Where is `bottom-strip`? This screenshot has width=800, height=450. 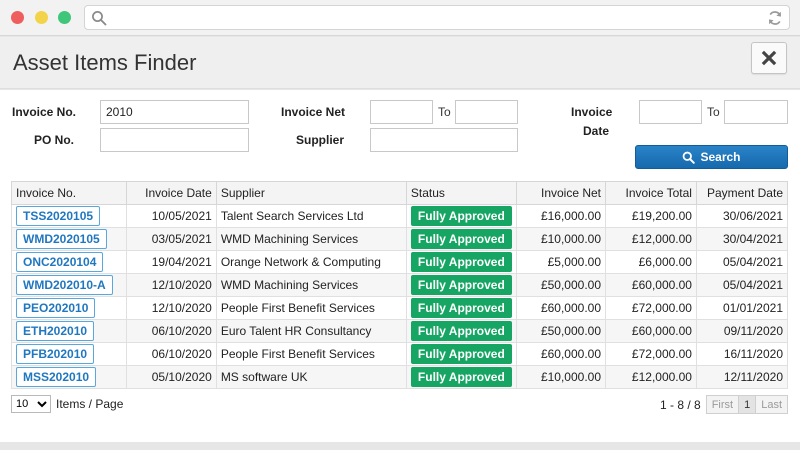 bottom-strip is located at coordinates (400, 446).